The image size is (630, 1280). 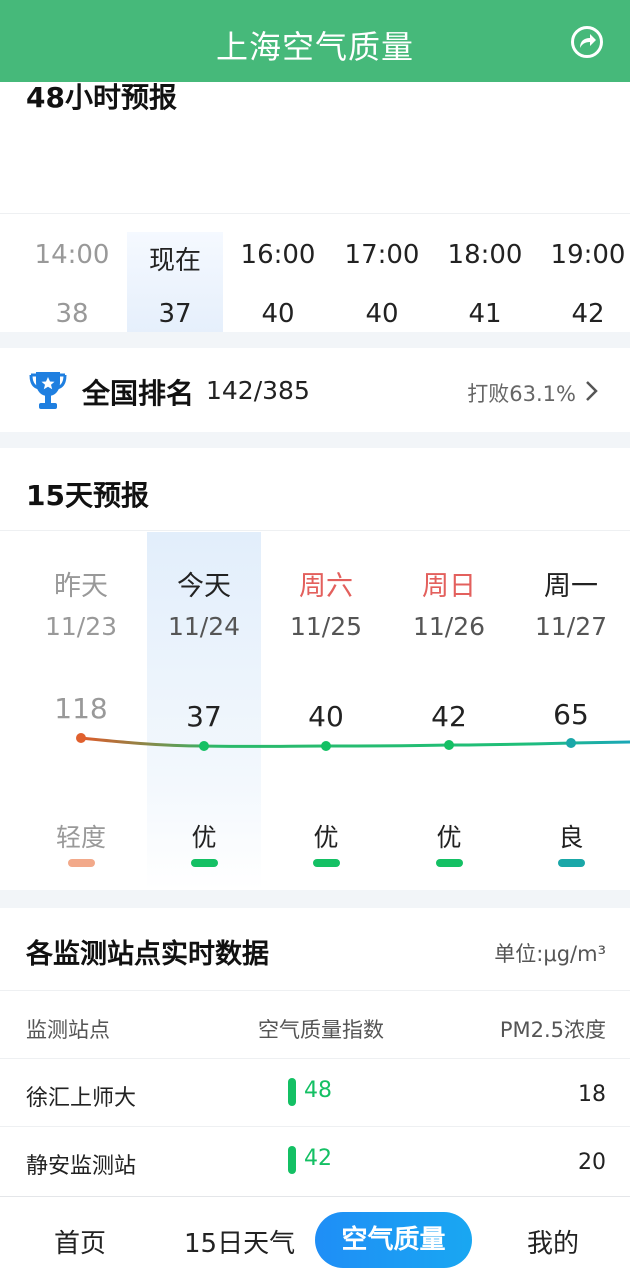 What do you see at coordinates (571, 837) in the screenshot?
I see `day-level: 良` at bounding box center [571, 837].